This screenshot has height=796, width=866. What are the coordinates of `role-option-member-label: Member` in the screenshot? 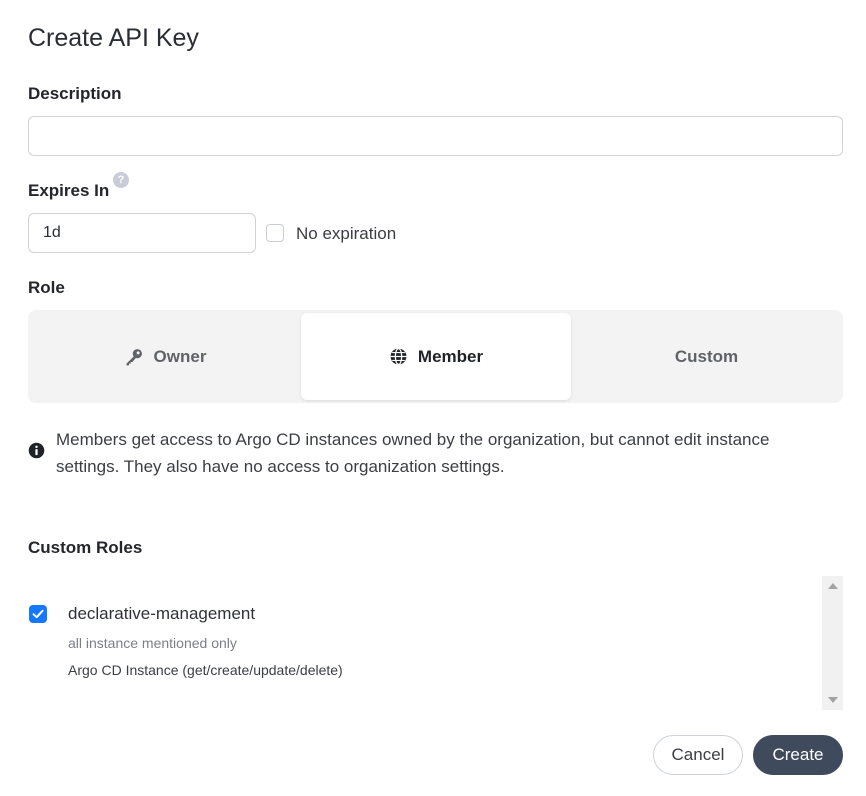 It's located at (450, 356).